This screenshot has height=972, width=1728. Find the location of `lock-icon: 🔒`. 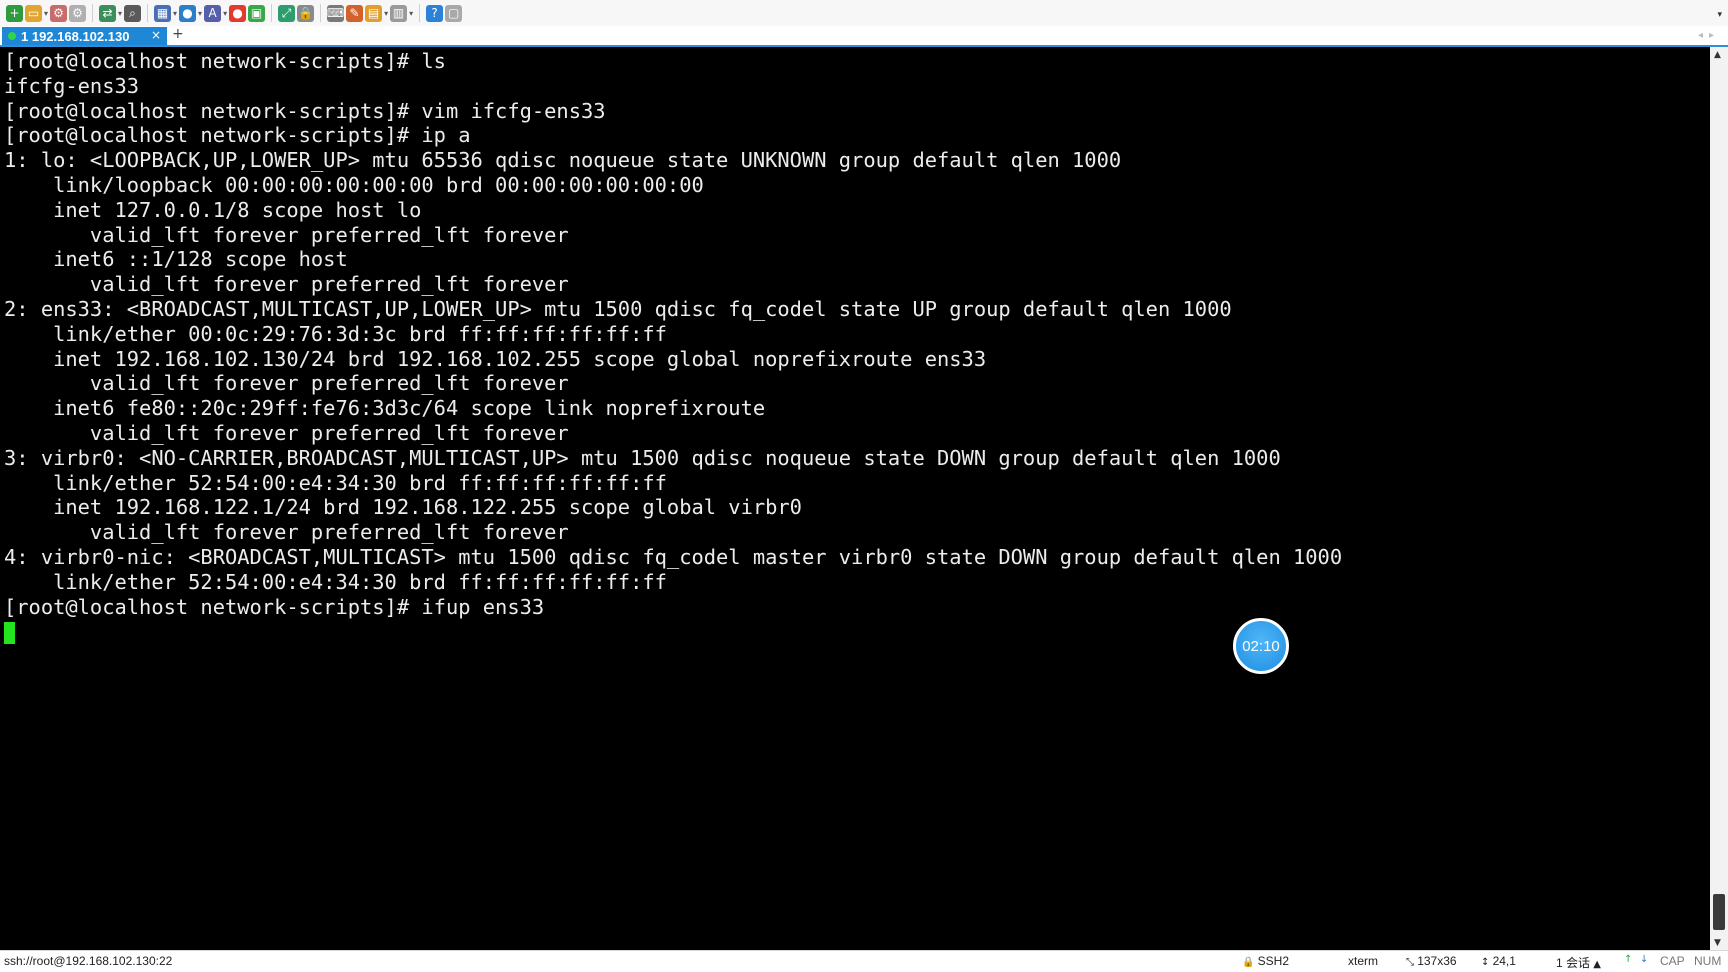

lock-icon: 🔒 is located at coordinates (306, 13).